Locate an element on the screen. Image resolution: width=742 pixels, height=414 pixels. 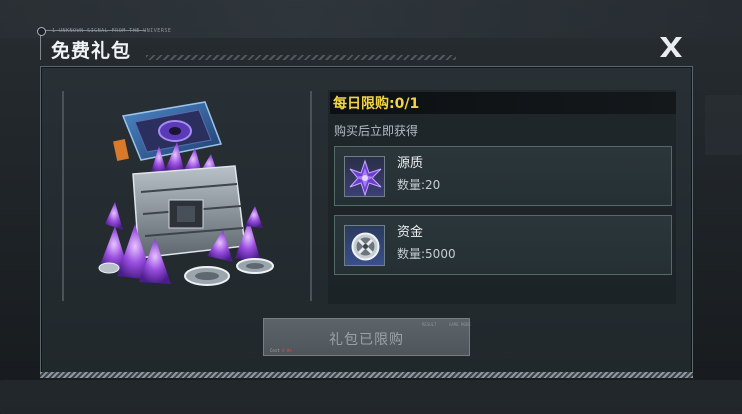
reward-quantity: 数量:20 is located at coordinates (418, 184).